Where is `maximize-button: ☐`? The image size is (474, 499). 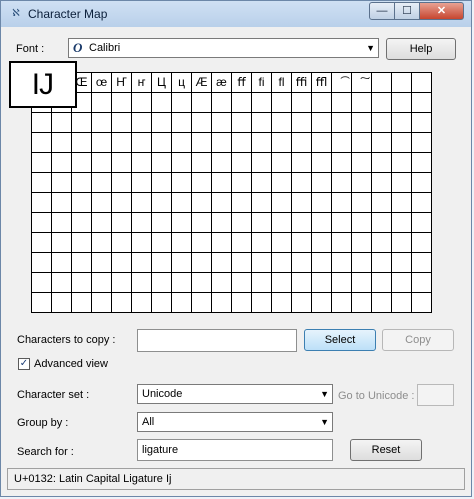 maximize-button: ☐ is located at coordinates (407, 11).